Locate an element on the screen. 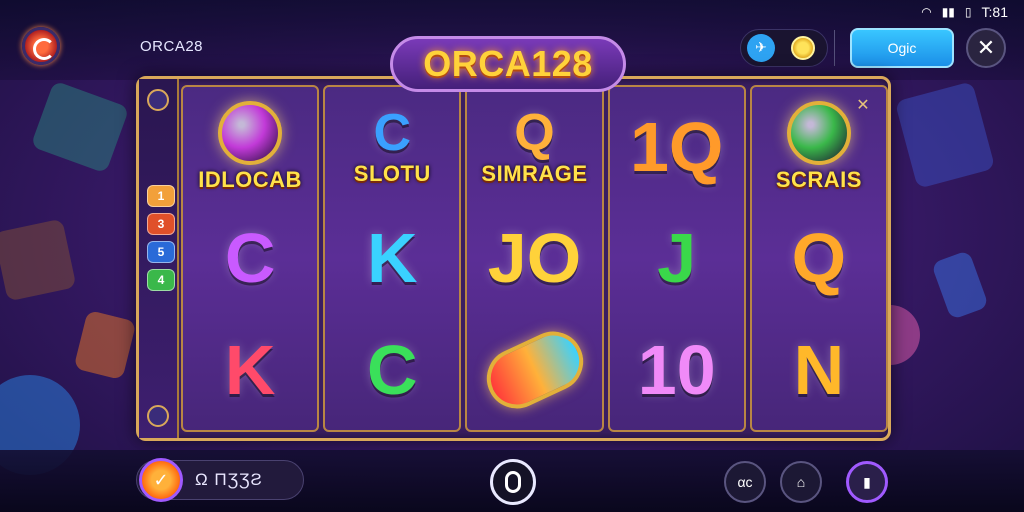 This screenshot has width=1024, height=512. chat-icon: ▮ is located at coordinates (867, 481).